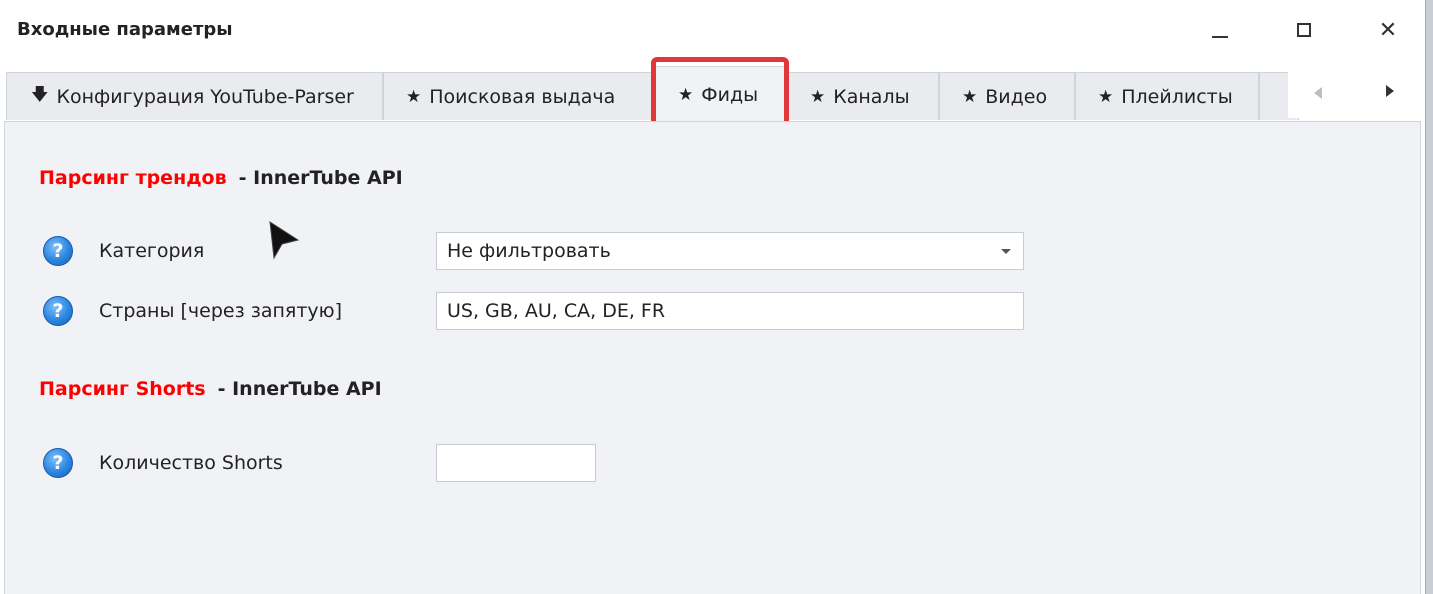 This screenshot has width=1433, height=594. Describe the element at coordinates (1220, 30) in the screenshot. I see `minimize-button` at that location.